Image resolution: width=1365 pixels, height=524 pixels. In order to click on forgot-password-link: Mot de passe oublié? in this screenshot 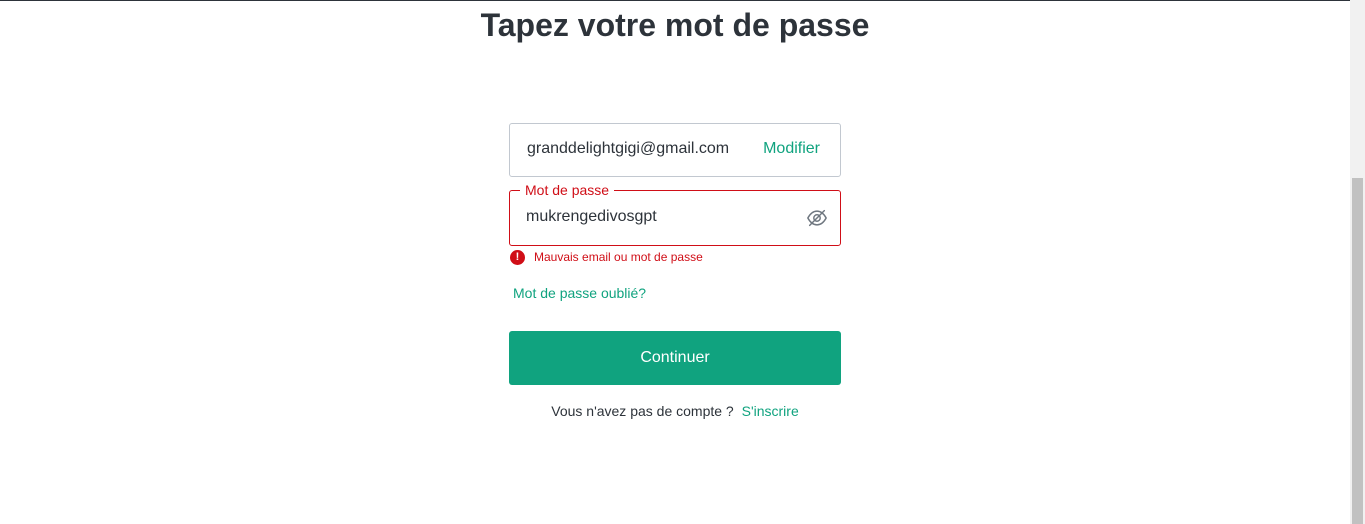, I will do `click(579, 293)`.